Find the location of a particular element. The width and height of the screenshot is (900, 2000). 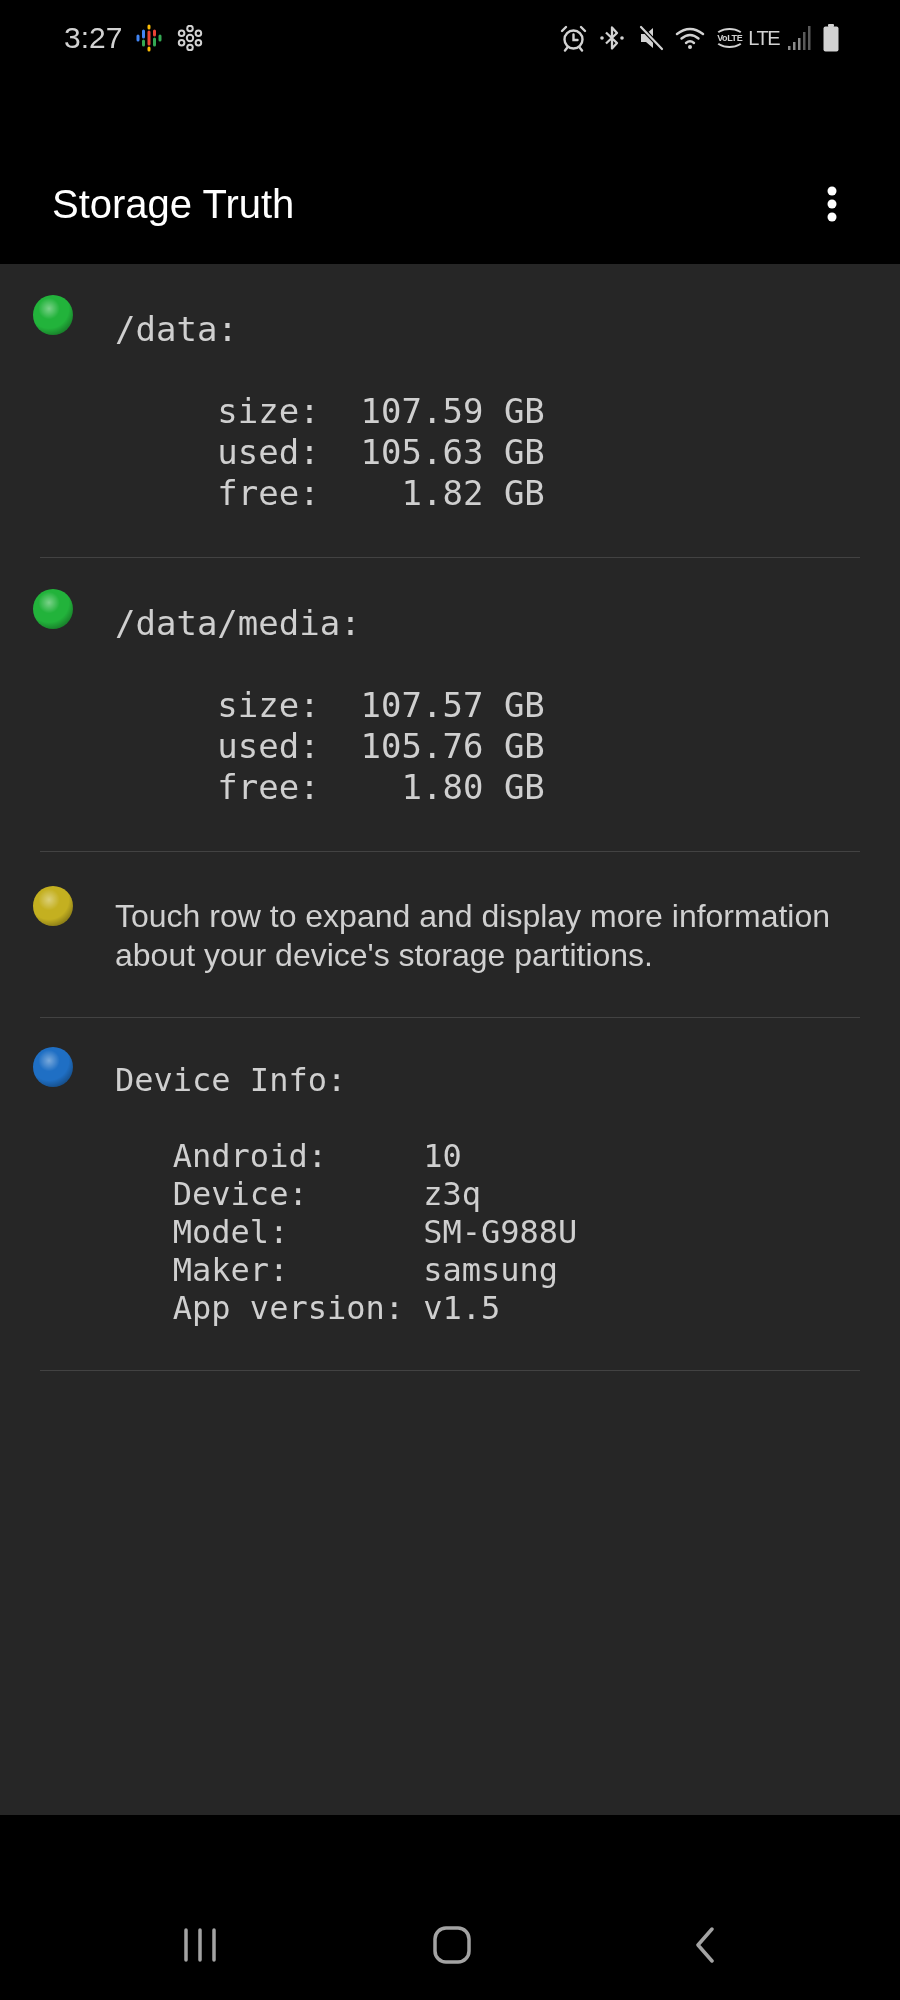

stat-value: 1.82 GB is located at coordinates (473, 493).